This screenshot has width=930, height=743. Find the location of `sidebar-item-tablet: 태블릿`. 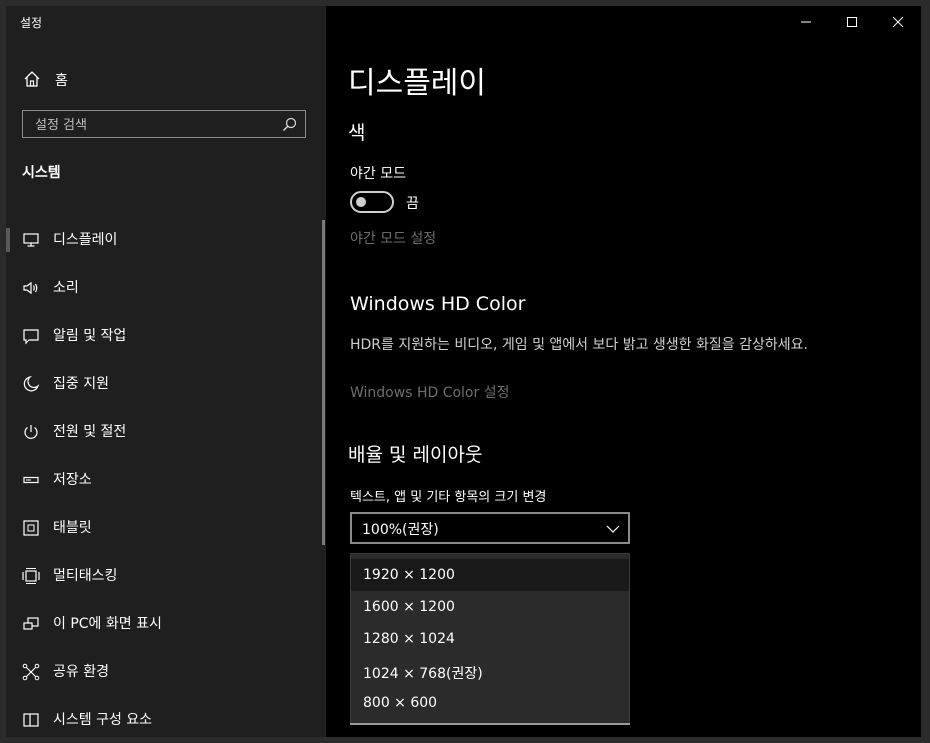

sidebar-item-tablet: 태블릿 is located at coordinates (166, 528).